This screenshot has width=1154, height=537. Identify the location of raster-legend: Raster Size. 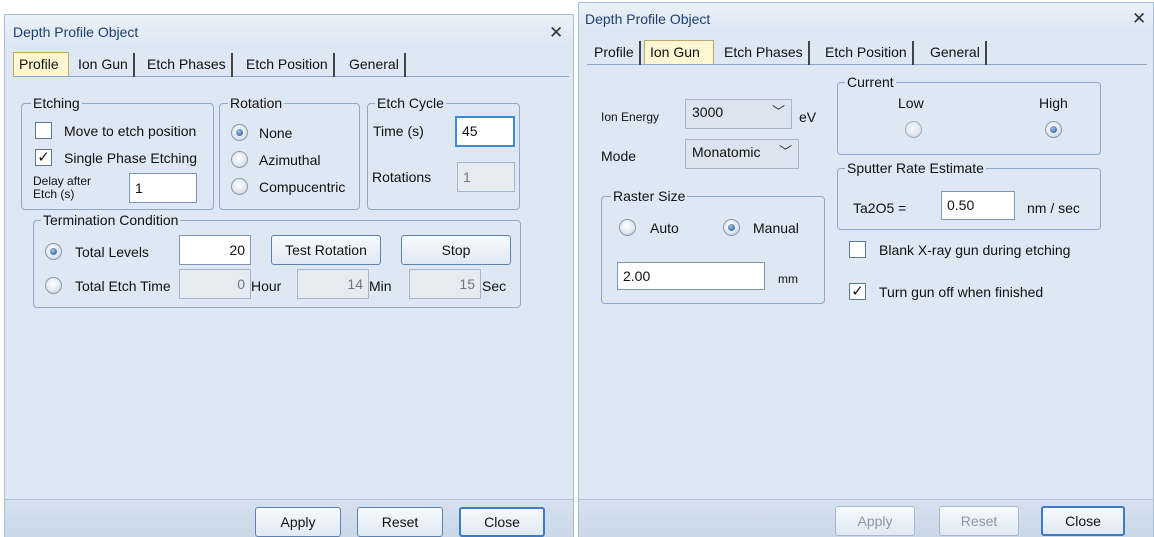
(649, 196).